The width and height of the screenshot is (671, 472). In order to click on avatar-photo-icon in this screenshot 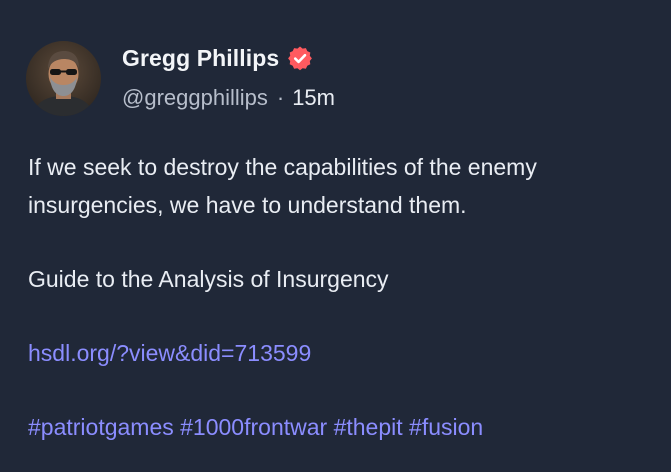, I will do `click(63, 78)`.